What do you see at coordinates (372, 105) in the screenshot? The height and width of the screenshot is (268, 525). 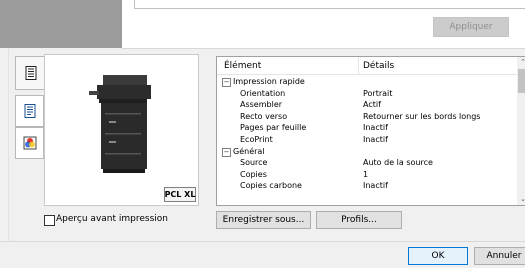 I see `row-detail-value: Actif` at bounding box center [372, 105].